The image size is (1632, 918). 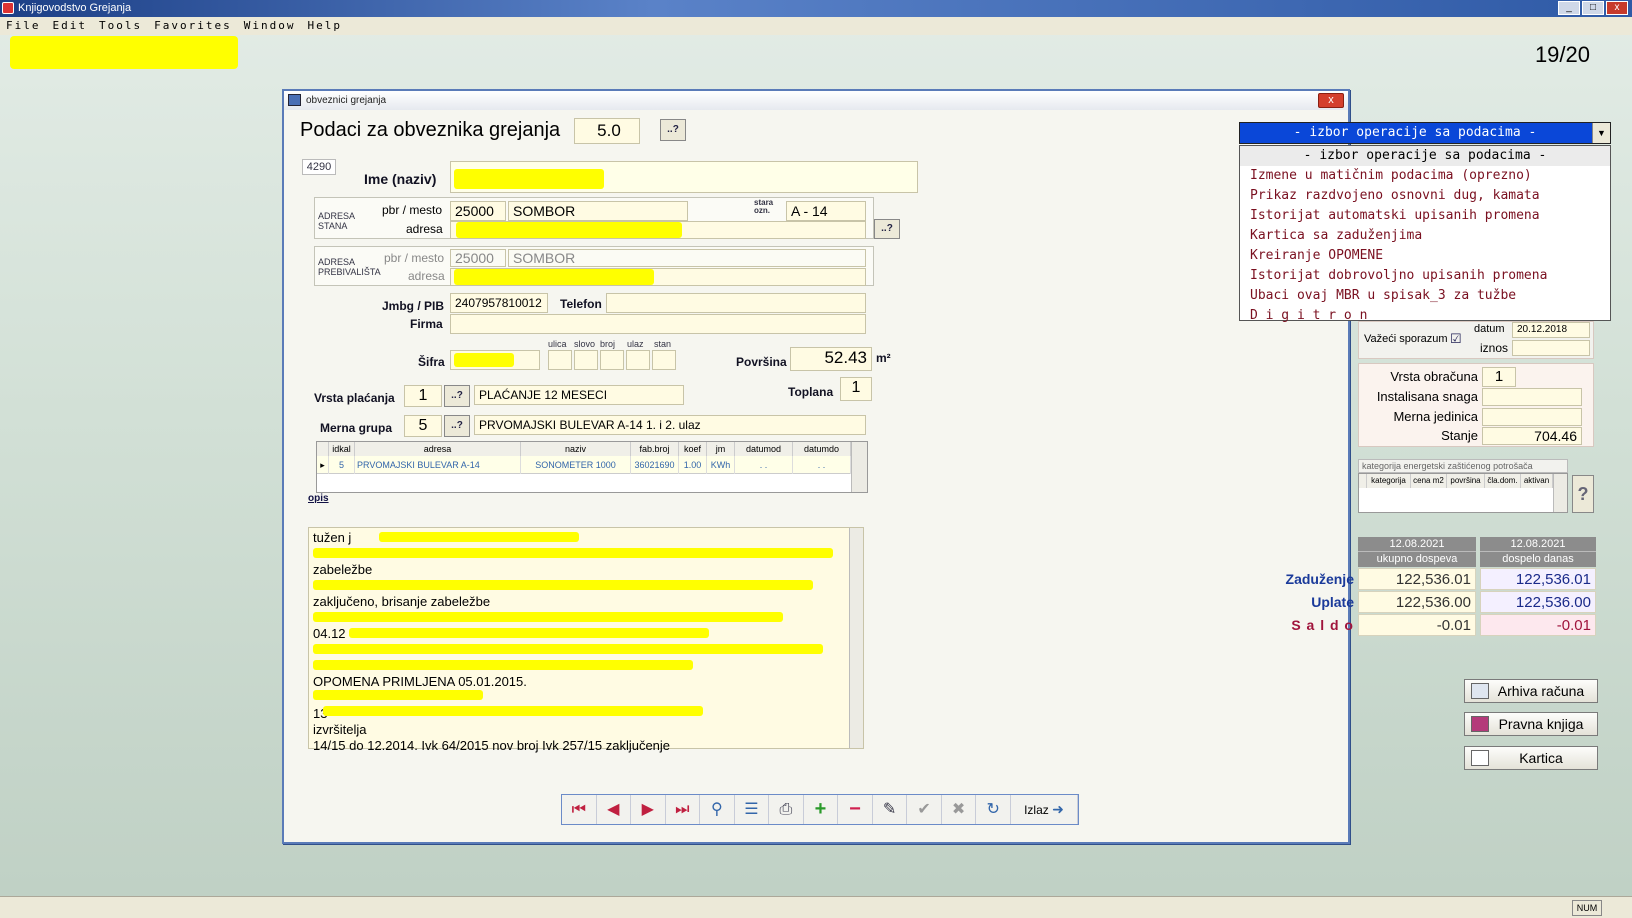 What do you see at coordinates (70, 26) in the screenshot?
I see `menu-edit: Edit` at bounding box center [70, 26].